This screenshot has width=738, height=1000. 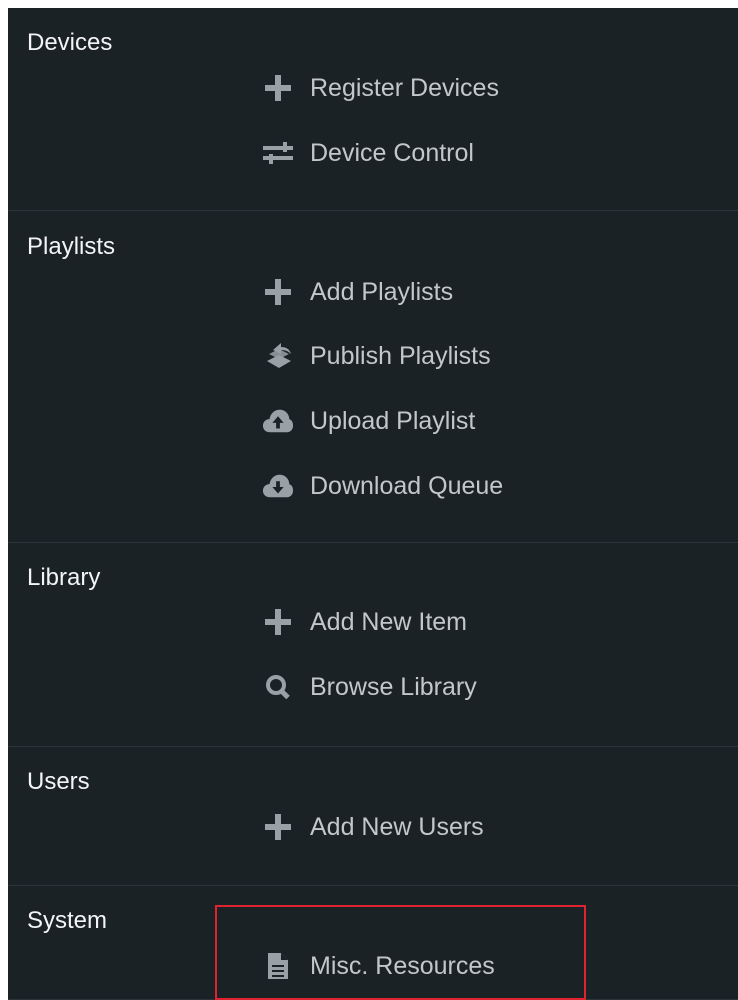 What do you see at coordinates (278, 421) in the screenshot?
I see `cloud-upload-icon` at bounding box center [278, 421].